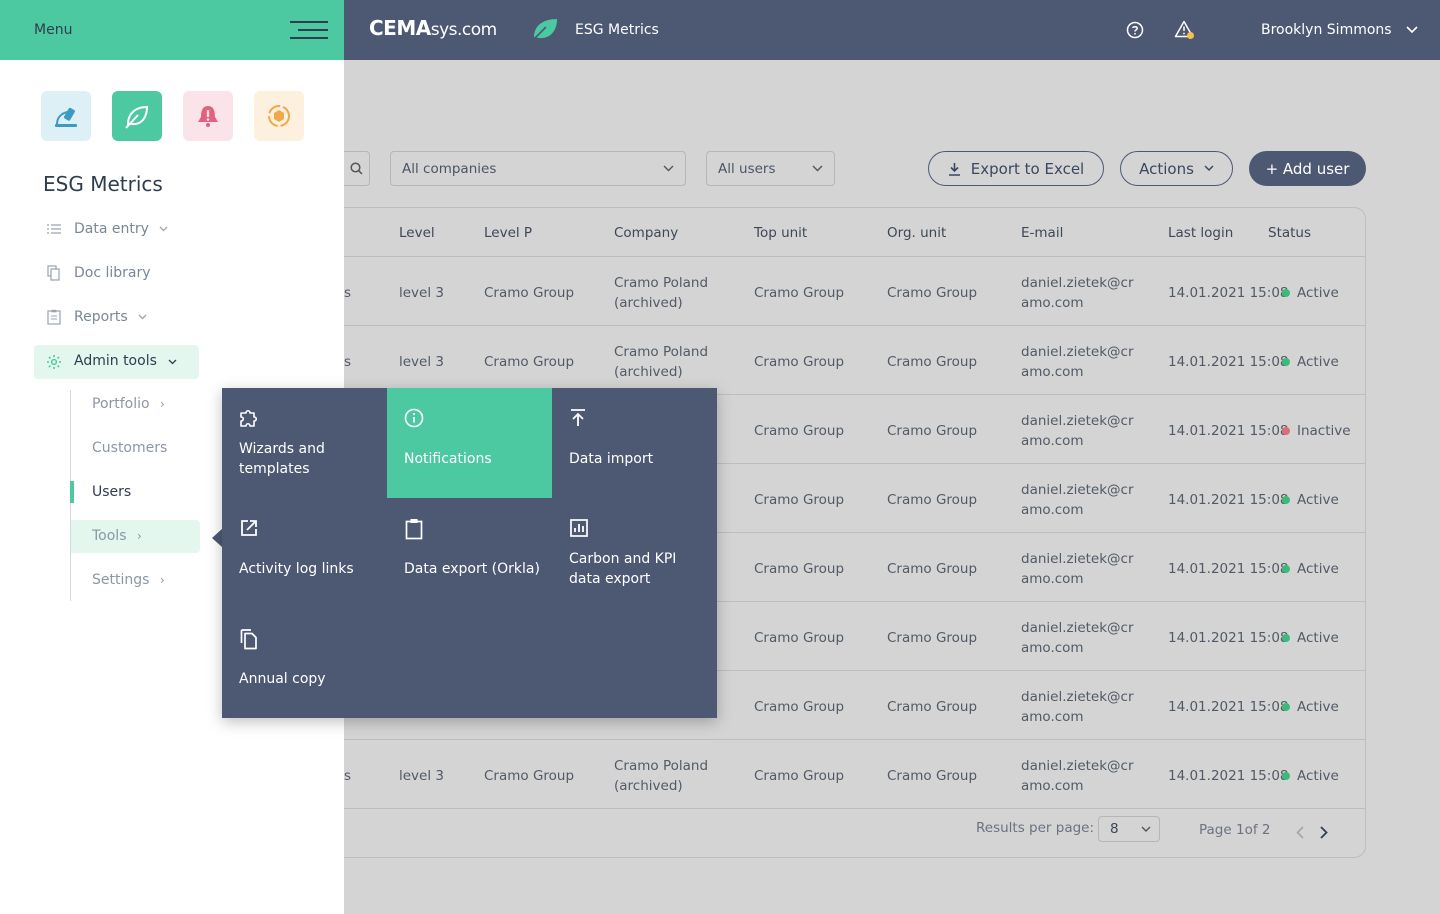 The image size is (1440, 914). What do you see at coordinates (1135, 30) in the screenshot?
I see `help-icon` at bounding box center [1135, 30].